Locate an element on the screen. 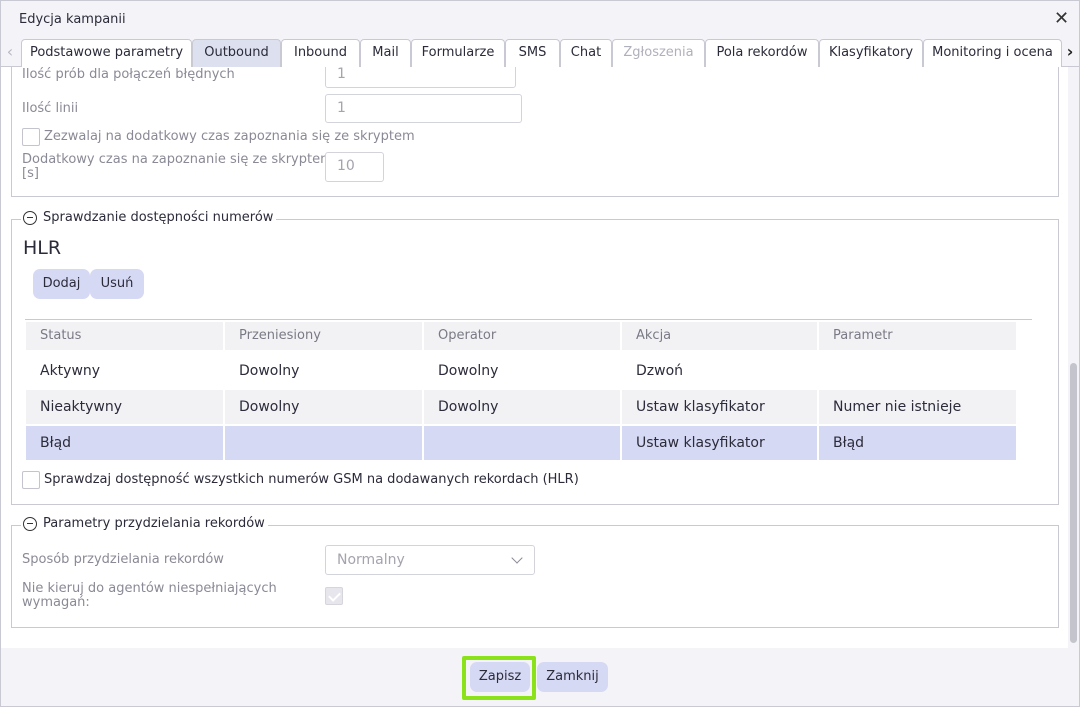 This screenshot has width=1080, height=707. tab-classifiers: Klasyfikatory is located at coordinates (871, 53).